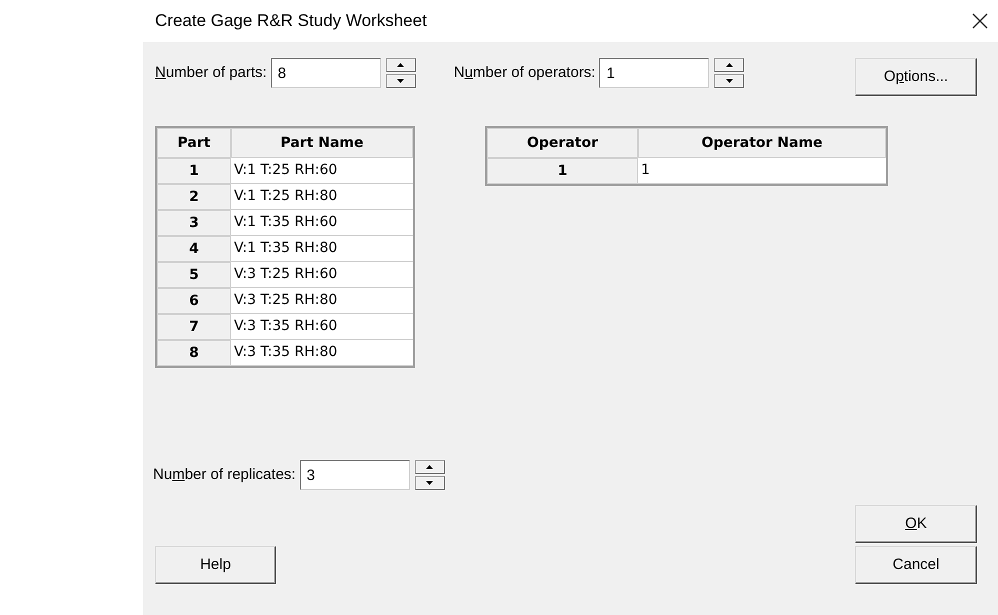 The width and height of the screenshot is (998, 615). What do you see at coordinates (916, 524) in the screenshot?
I see `ok-button: OK` at bounding box center [916, 524].